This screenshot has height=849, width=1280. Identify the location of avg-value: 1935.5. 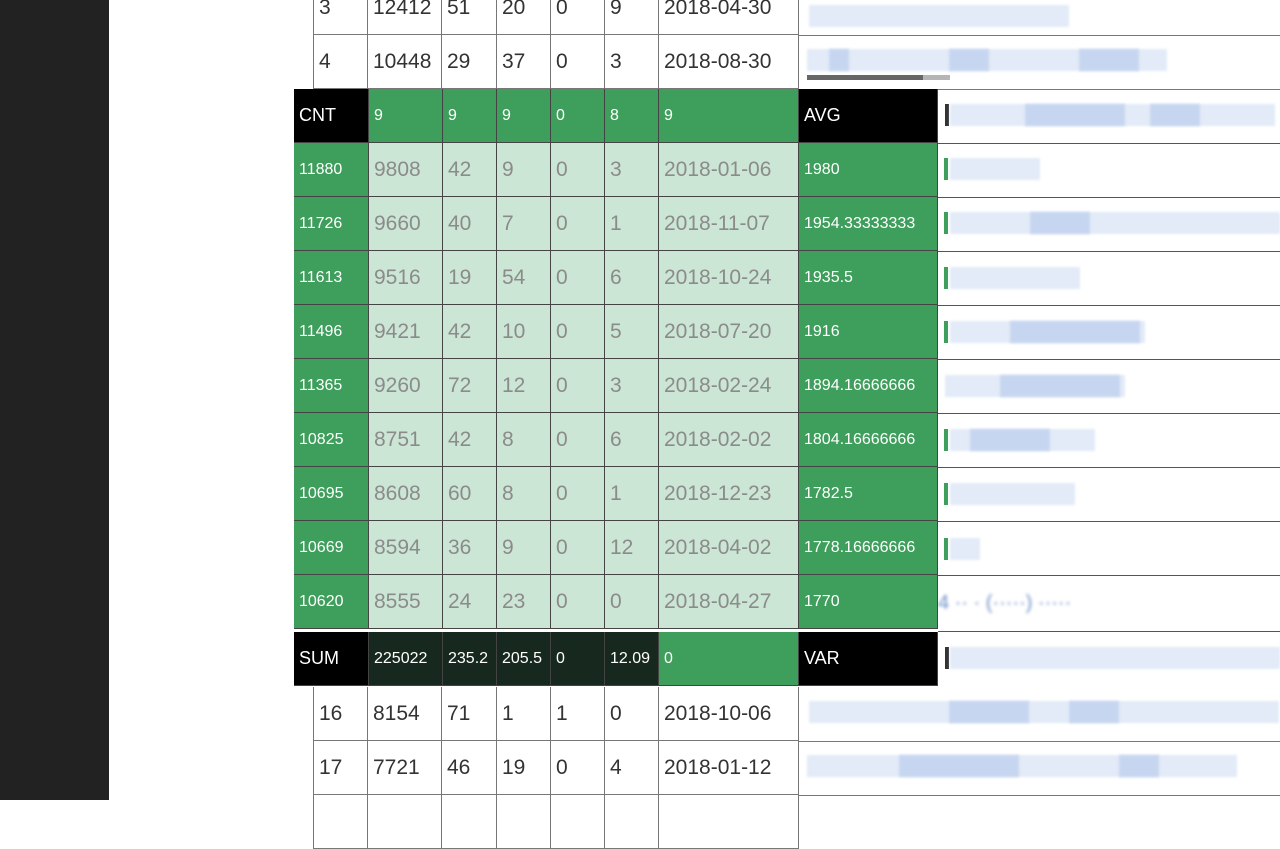
(868, 278).